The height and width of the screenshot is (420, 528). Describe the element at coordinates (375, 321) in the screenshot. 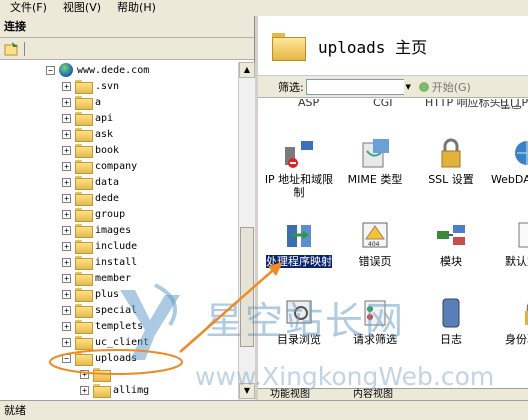

I see `feature-item: 请求筛选` at that location.